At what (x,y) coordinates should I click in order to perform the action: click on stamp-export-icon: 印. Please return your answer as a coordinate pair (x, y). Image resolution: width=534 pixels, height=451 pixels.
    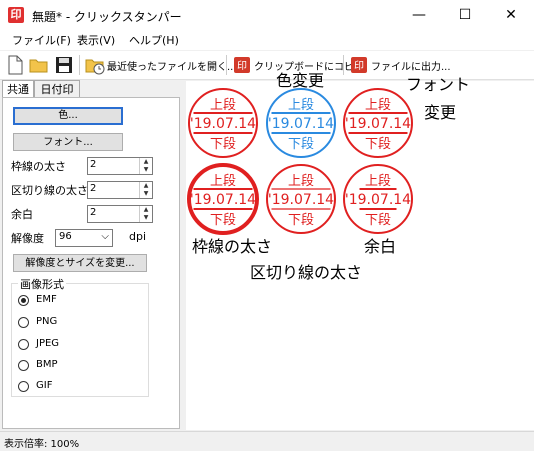
    Looking at the image, I should click on (359, 65).